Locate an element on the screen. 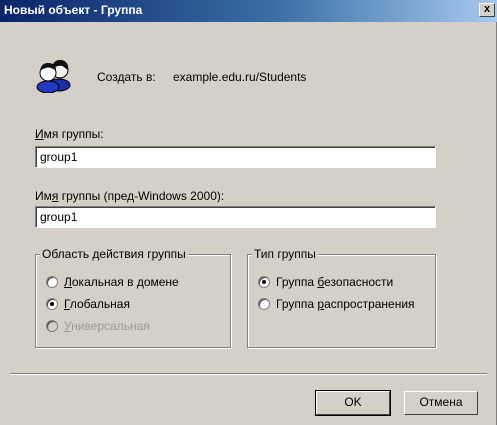 The height and width of the screenshot is (425, 497). type-option-distribution: Группа распространения is located at coordinates (336, 304).